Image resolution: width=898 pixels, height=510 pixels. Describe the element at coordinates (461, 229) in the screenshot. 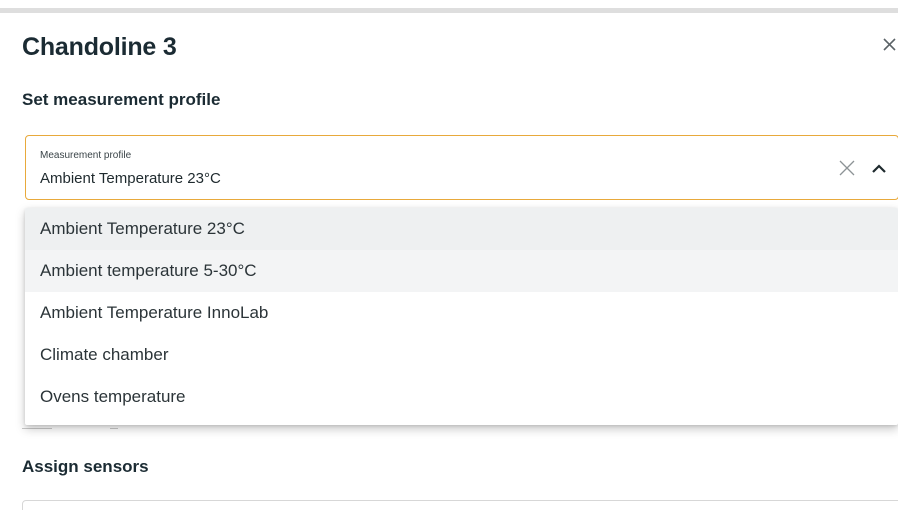

I see `dropdown-option: Ambient Temperature 23°C` at that location.